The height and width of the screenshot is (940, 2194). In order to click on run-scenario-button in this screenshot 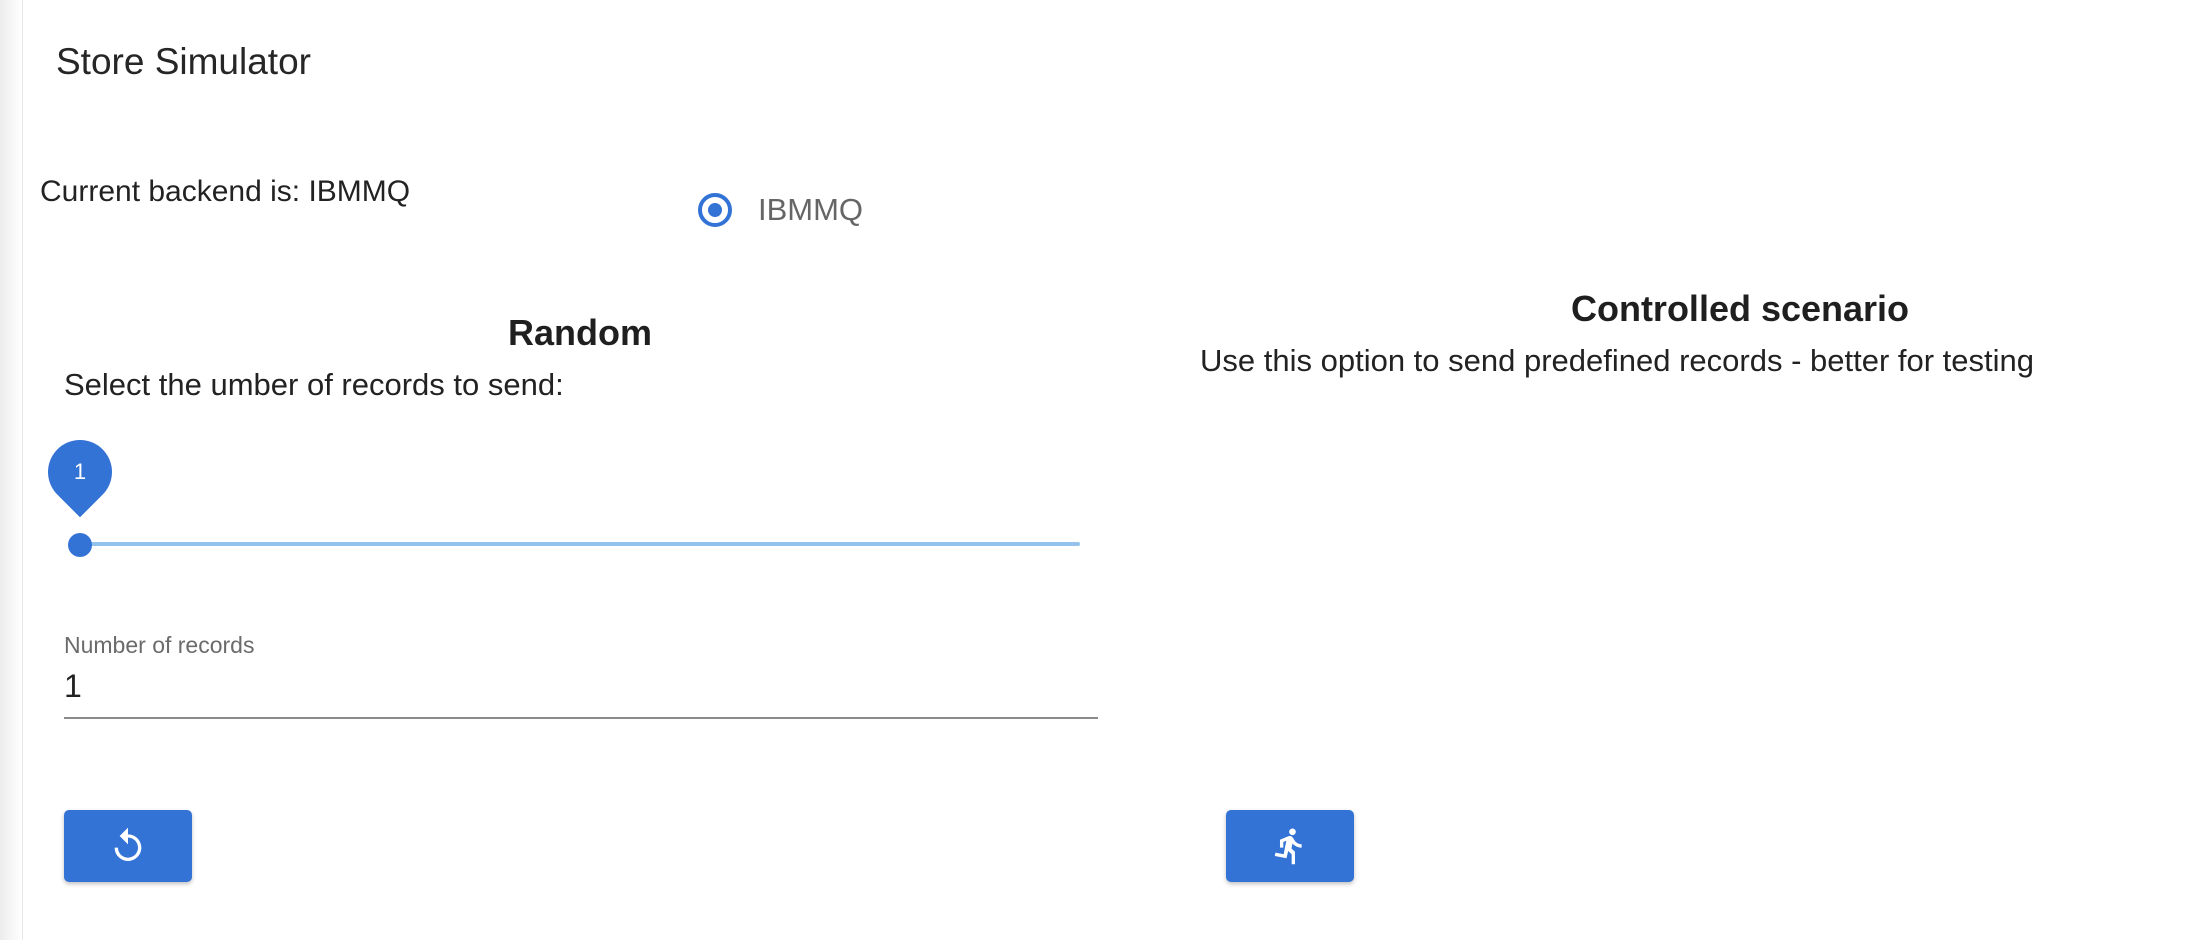, I will do `click(1290, 846)`.